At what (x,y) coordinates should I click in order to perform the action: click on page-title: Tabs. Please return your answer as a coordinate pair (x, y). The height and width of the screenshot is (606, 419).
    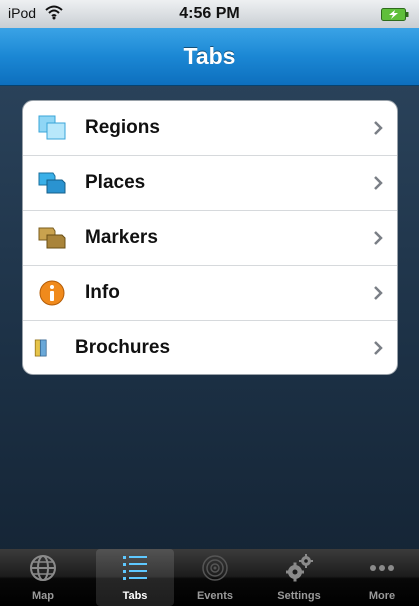
    Looking at the image, I should click on (209, 56).